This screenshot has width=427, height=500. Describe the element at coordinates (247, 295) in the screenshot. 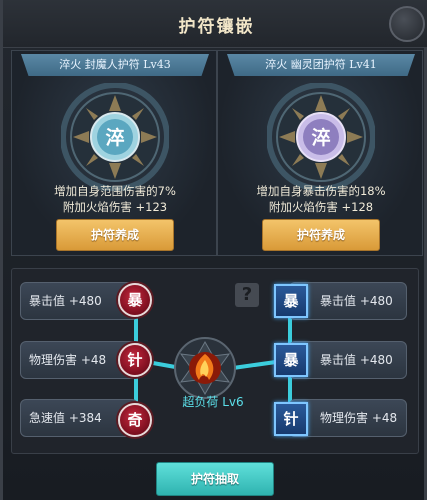

I see `help-icon: ?` at that location.